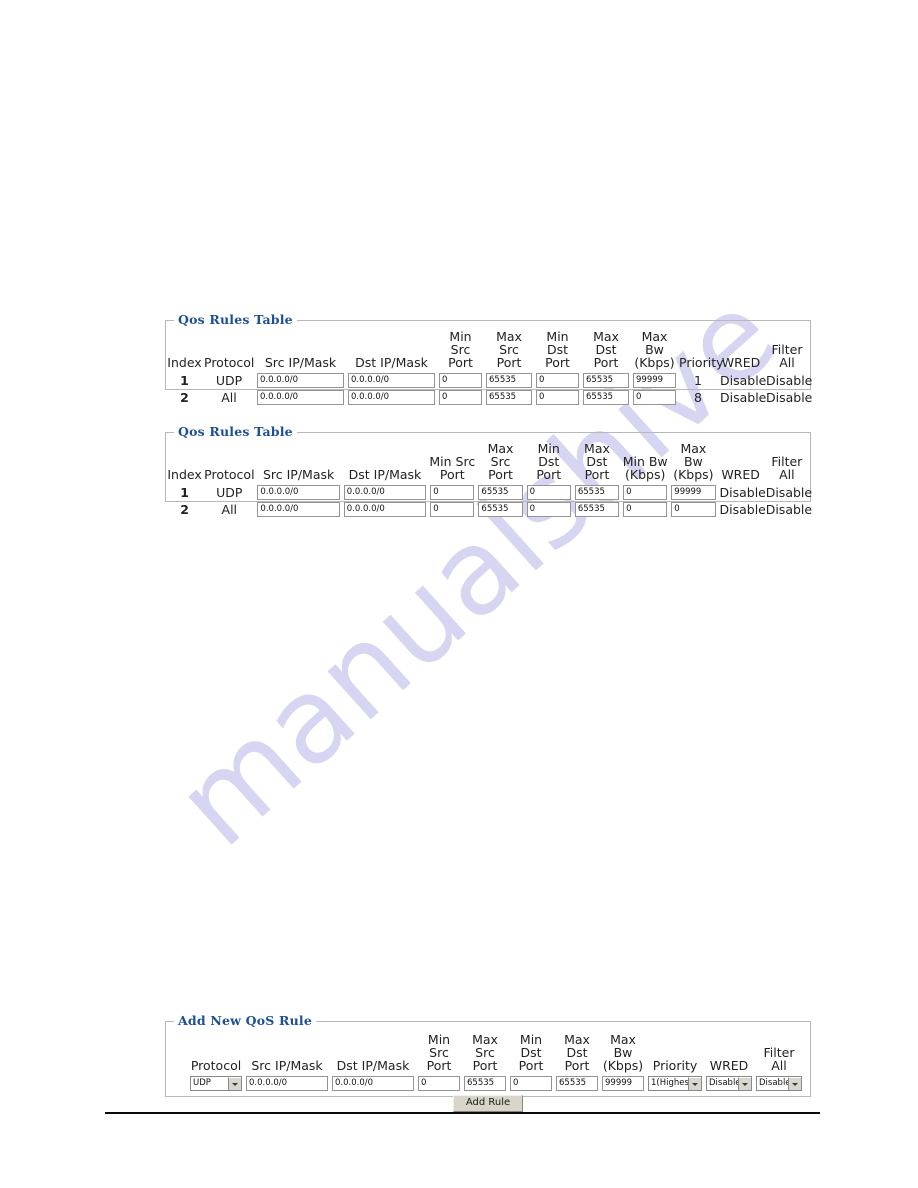  Describe the element at coordinates (645, 462) in the screenshot. I see `col-header-min-bw: Min Bw (Kbps)` at that location.